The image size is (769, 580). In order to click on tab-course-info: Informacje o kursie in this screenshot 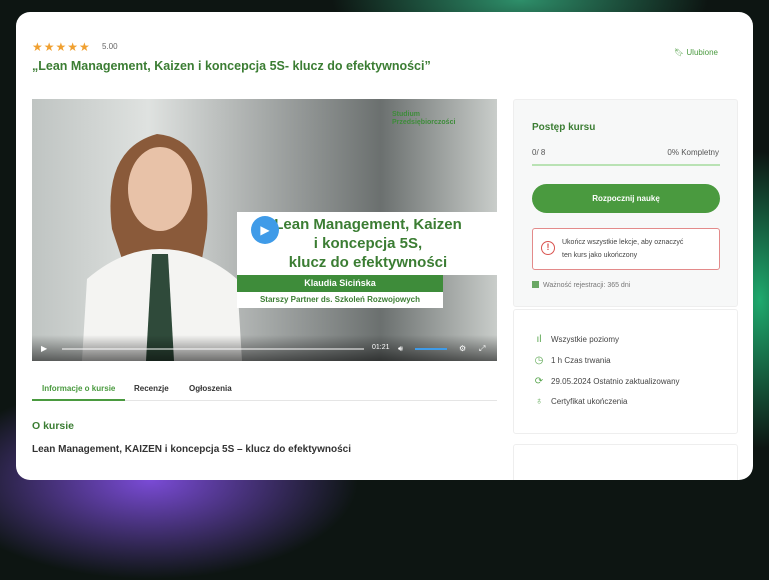, I will do `click(79, 392)`.